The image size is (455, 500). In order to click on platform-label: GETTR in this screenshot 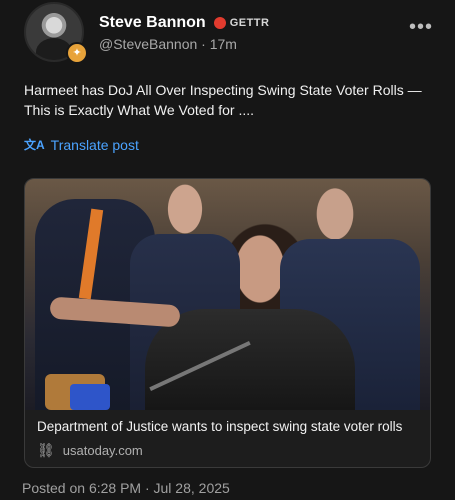, I will do `click(249, 23)`.